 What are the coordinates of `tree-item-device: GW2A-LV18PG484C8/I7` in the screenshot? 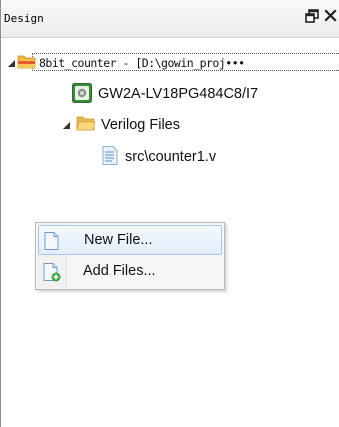 It's located at (170, 95).